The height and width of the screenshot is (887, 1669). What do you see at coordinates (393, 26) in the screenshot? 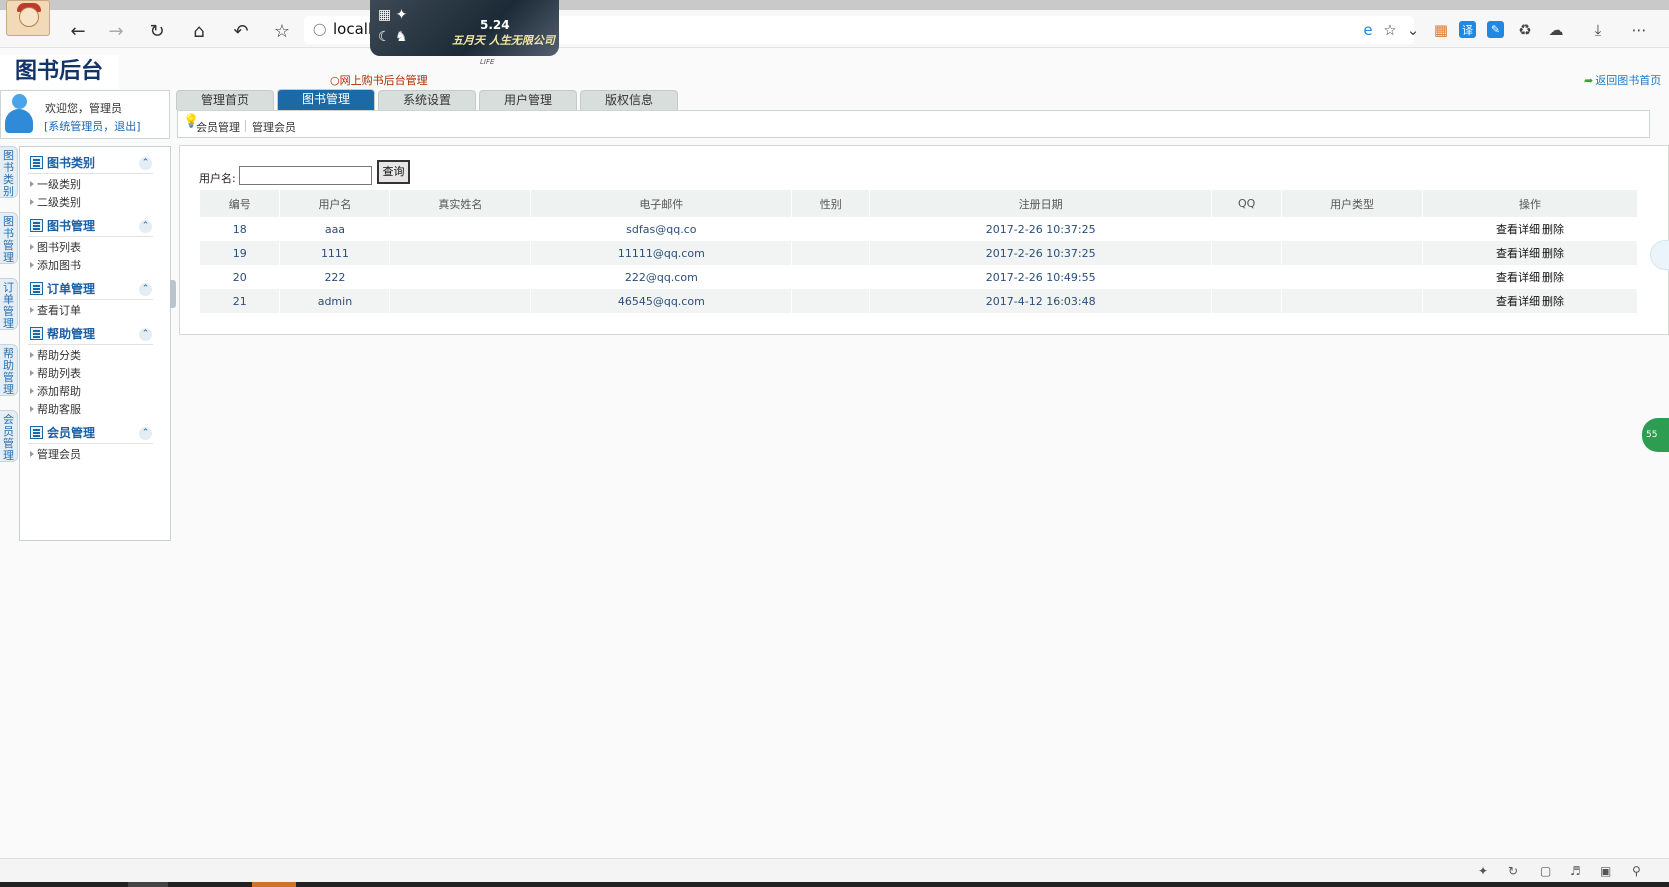
I see `ad-widget-icons: ▦ ✦ ☾ ♞` at bounding box center [393, 26].